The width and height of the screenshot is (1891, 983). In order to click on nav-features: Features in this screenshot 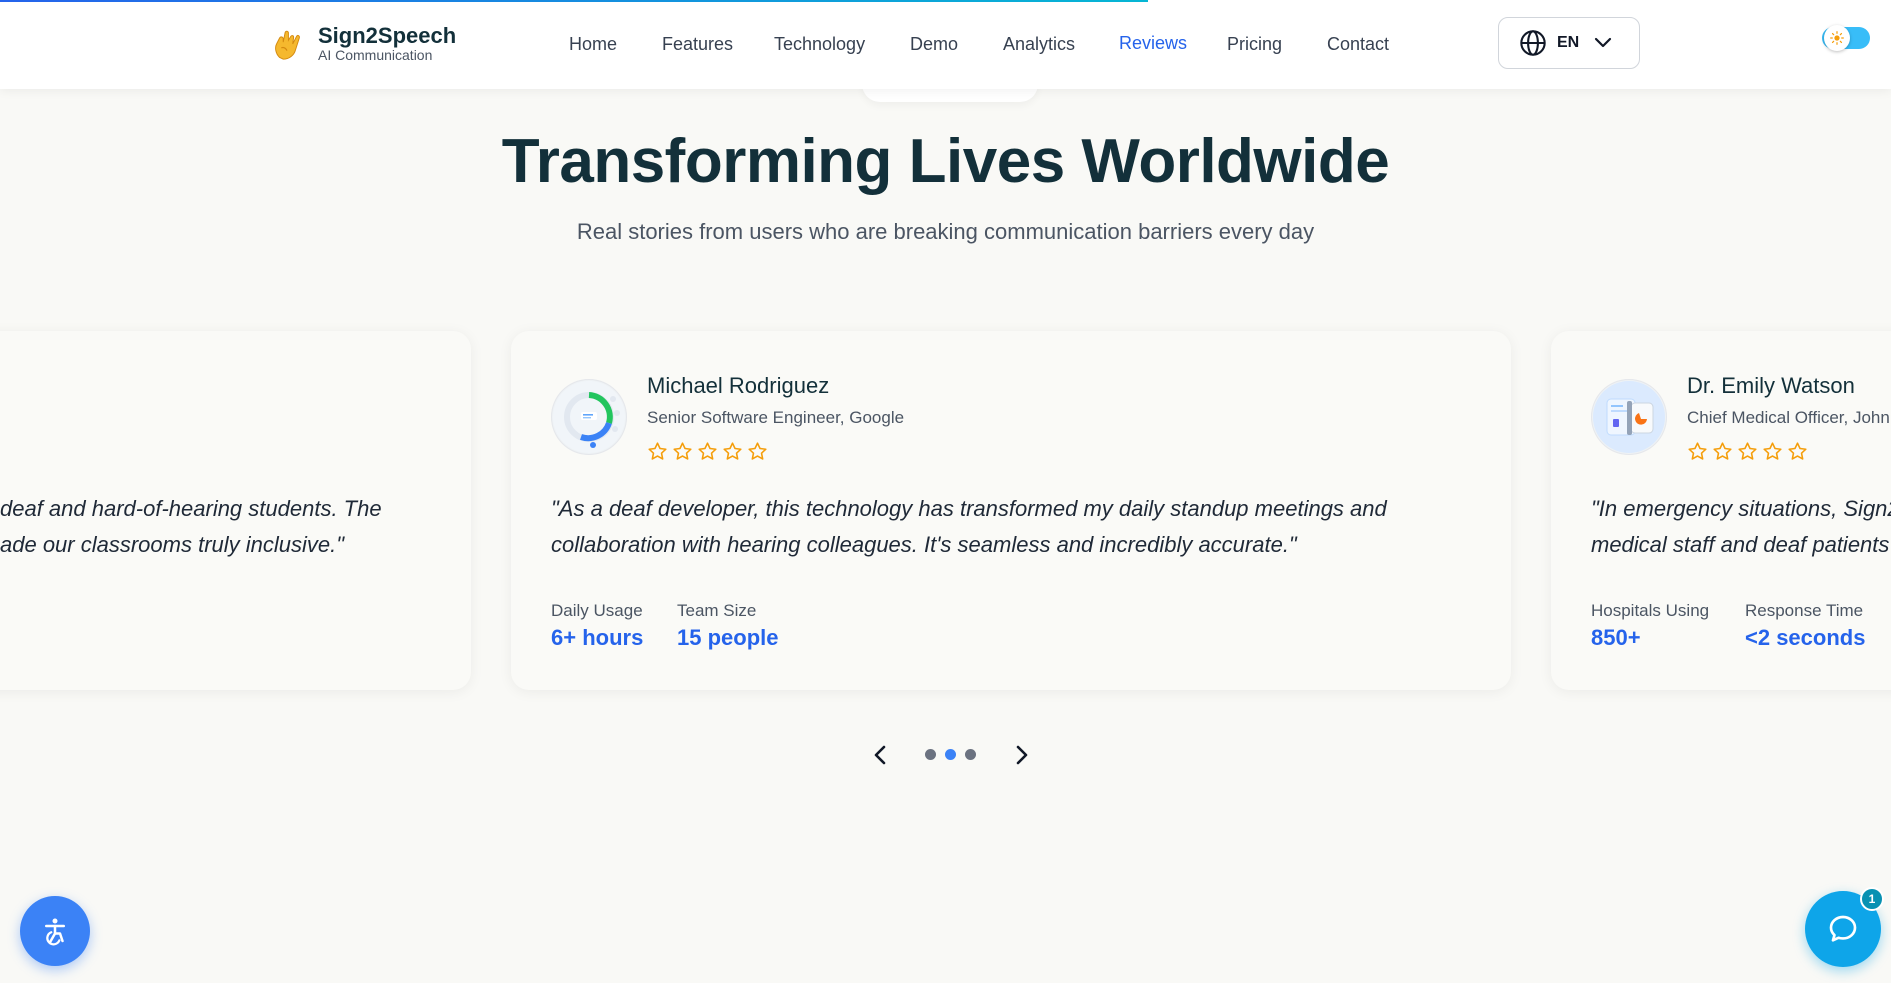, I will do `click(697, 44)`.